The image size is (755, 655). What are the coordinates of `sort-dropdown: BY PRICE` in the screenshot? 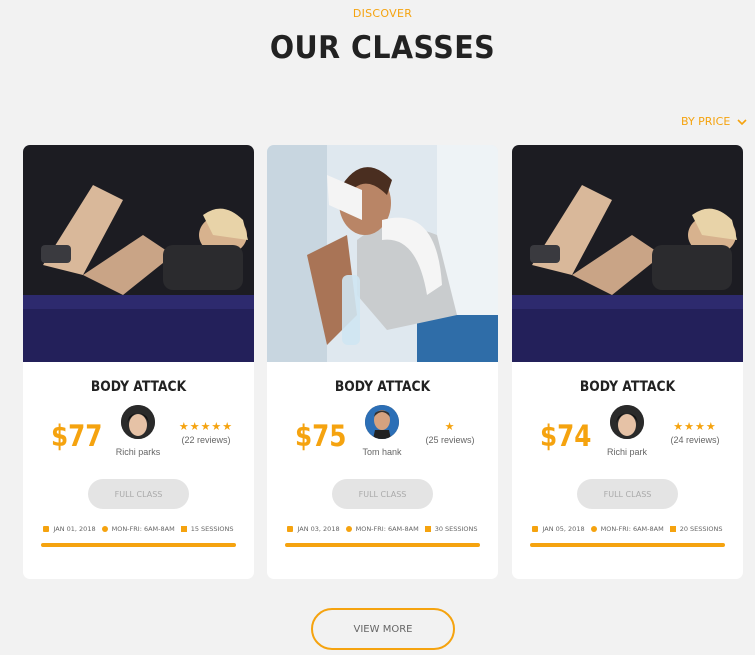 It's located at (714, 121).